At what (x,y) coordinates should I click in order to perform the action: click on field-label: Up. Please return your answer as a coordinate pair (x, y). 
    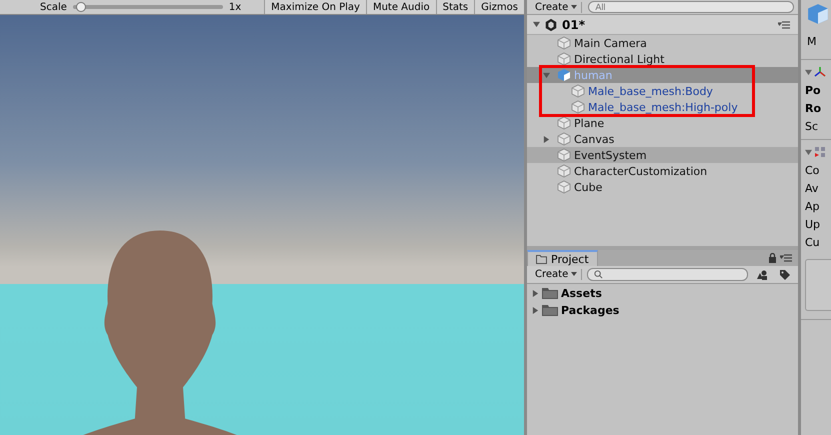
    Looking at the image, I should click on (812, 224).